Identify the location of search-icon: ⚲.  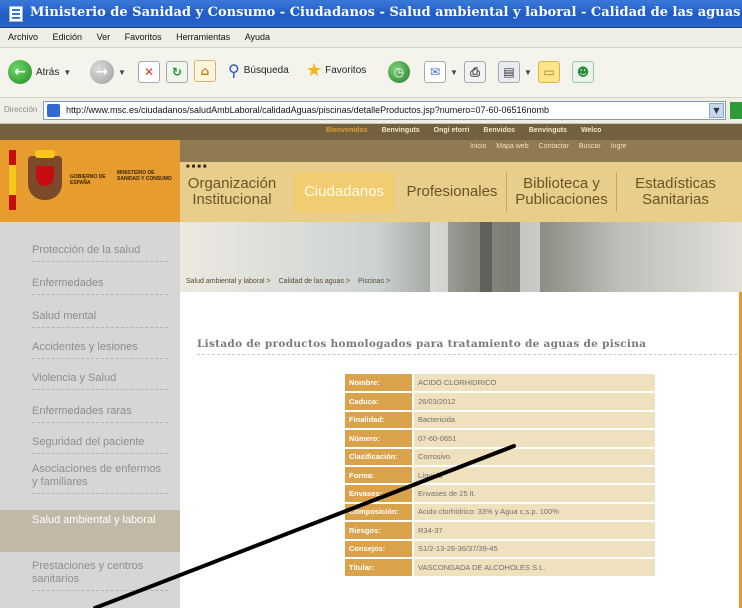
(234, 70).